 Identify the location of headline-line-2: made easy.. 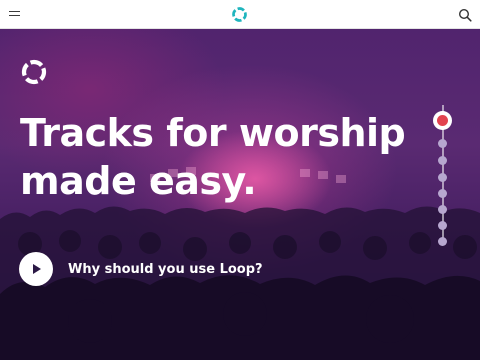
(138, 181).